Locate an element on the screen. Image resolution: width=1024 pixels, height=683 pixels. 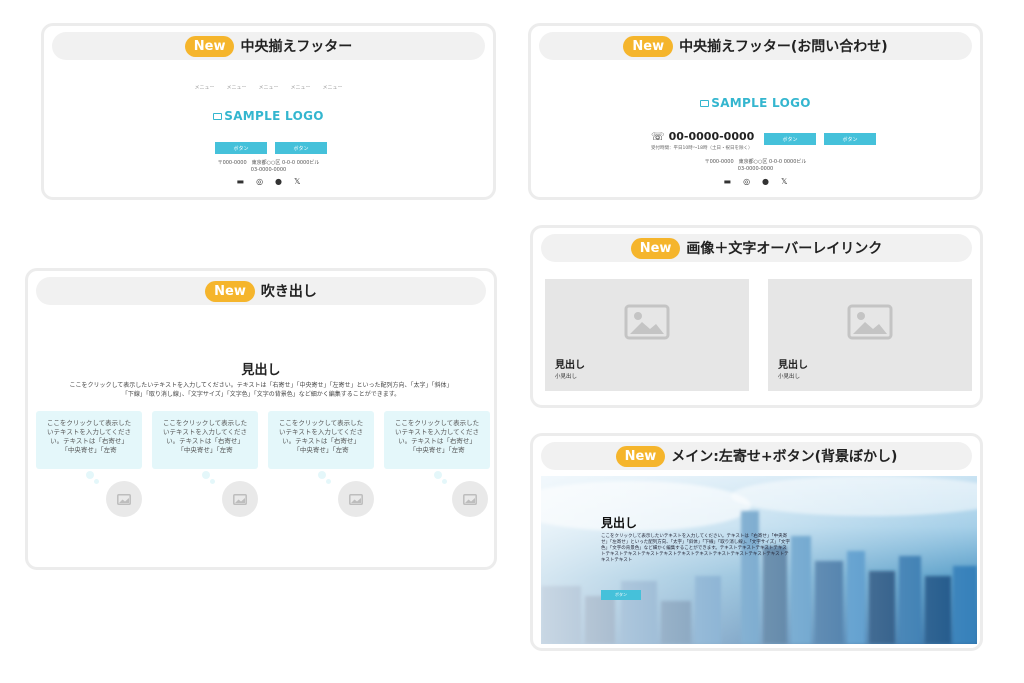
card-title: メイン:左寄せ+ボタン(背景ぼかし) is located at coordinates (784, 457).